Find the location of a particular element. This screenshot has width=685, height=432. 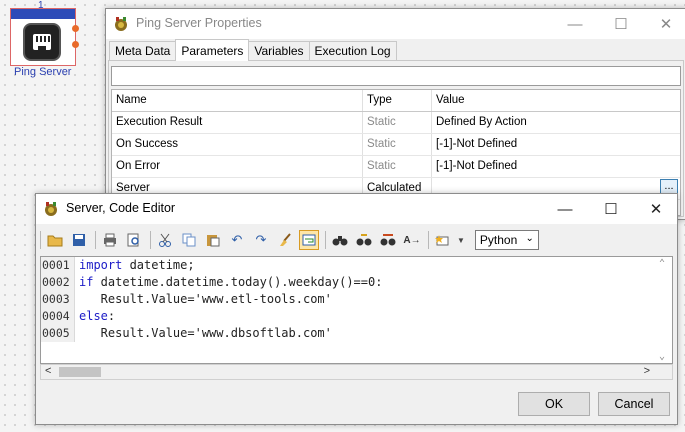

replace-icon is located at coordinates (388, 240).